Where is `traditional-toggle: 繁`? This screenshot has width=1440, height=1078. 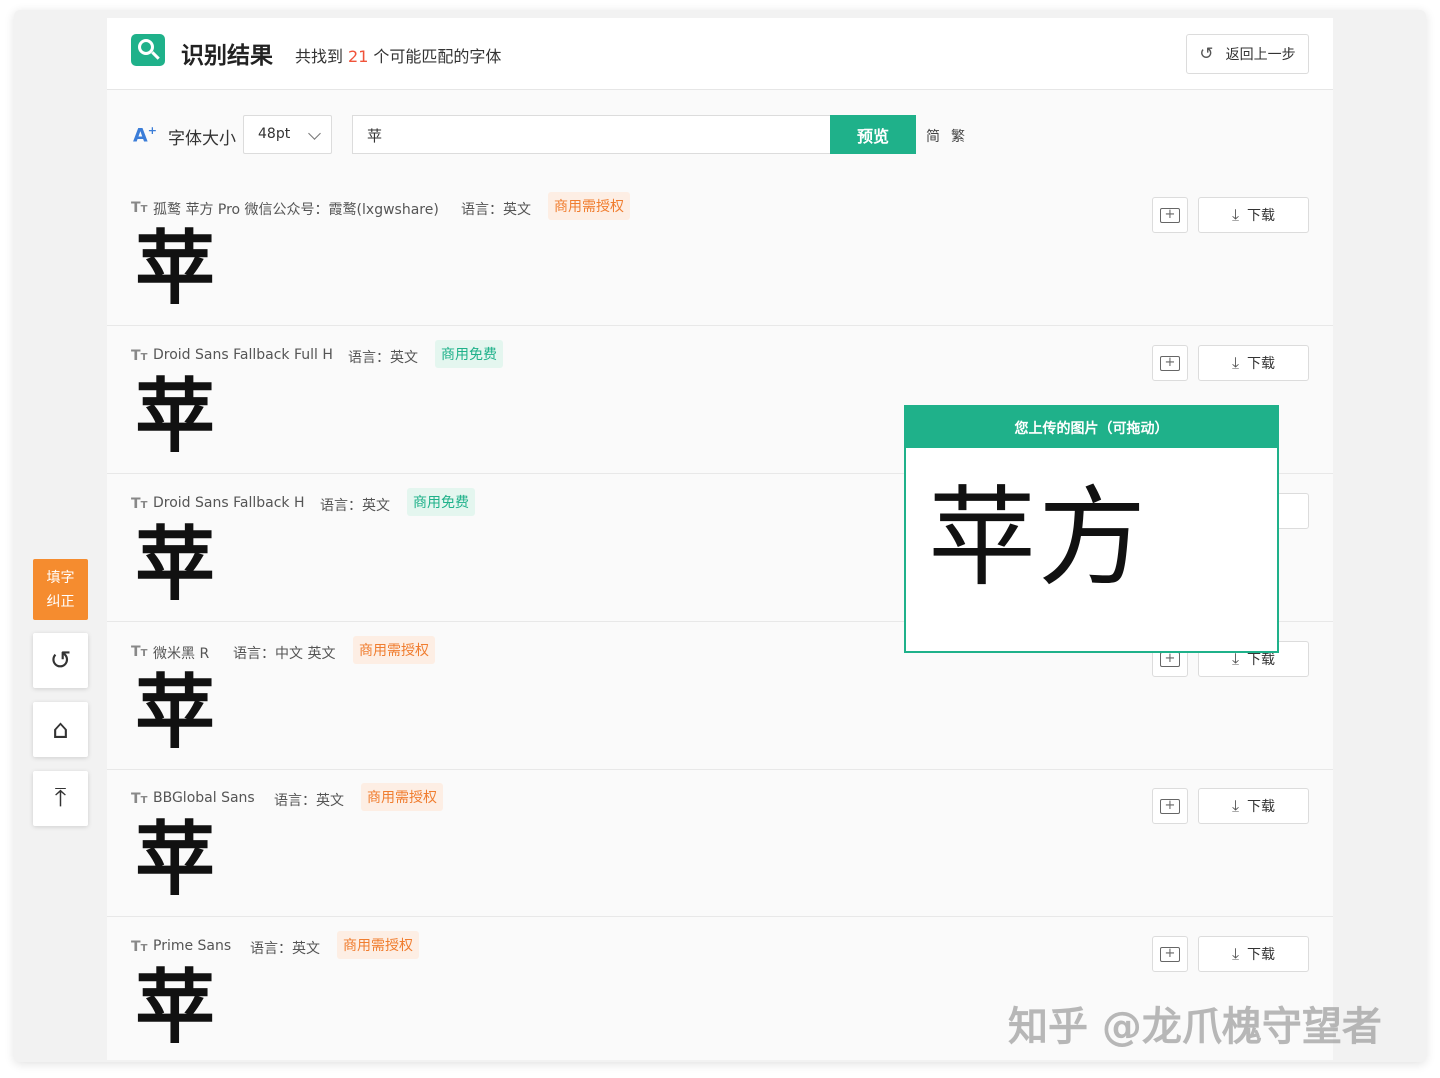
traditional-toggle: 繁 is located at coordinates (958, 136).